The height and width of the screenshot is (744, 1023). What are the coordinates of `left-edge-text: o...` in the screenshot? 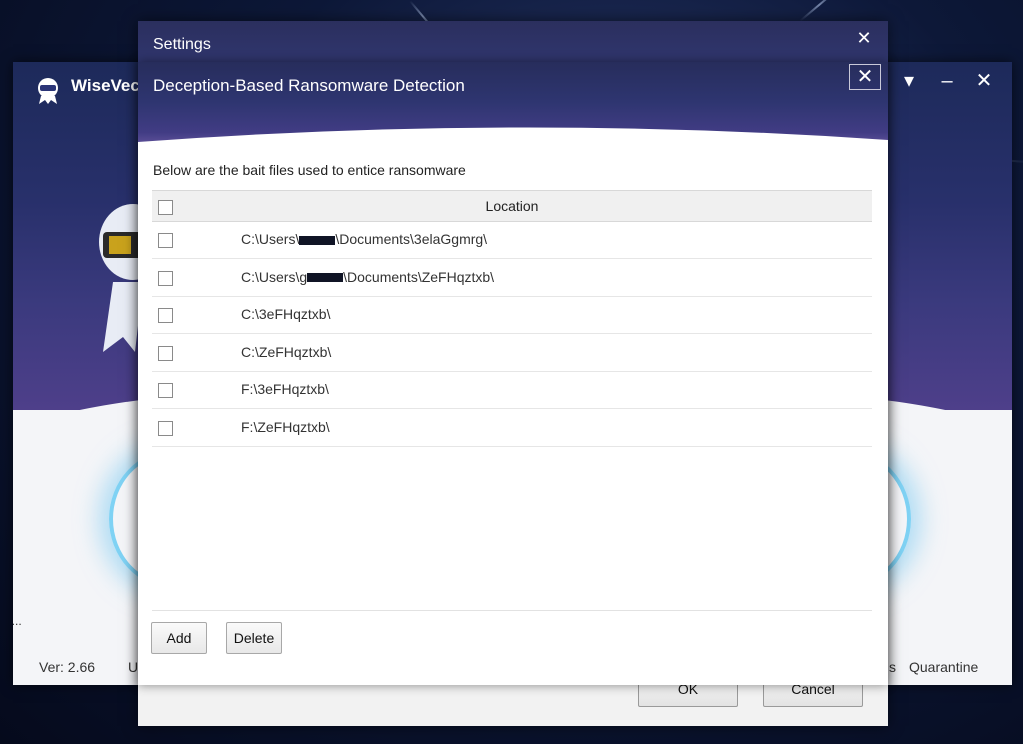 It's located at (17, 621).